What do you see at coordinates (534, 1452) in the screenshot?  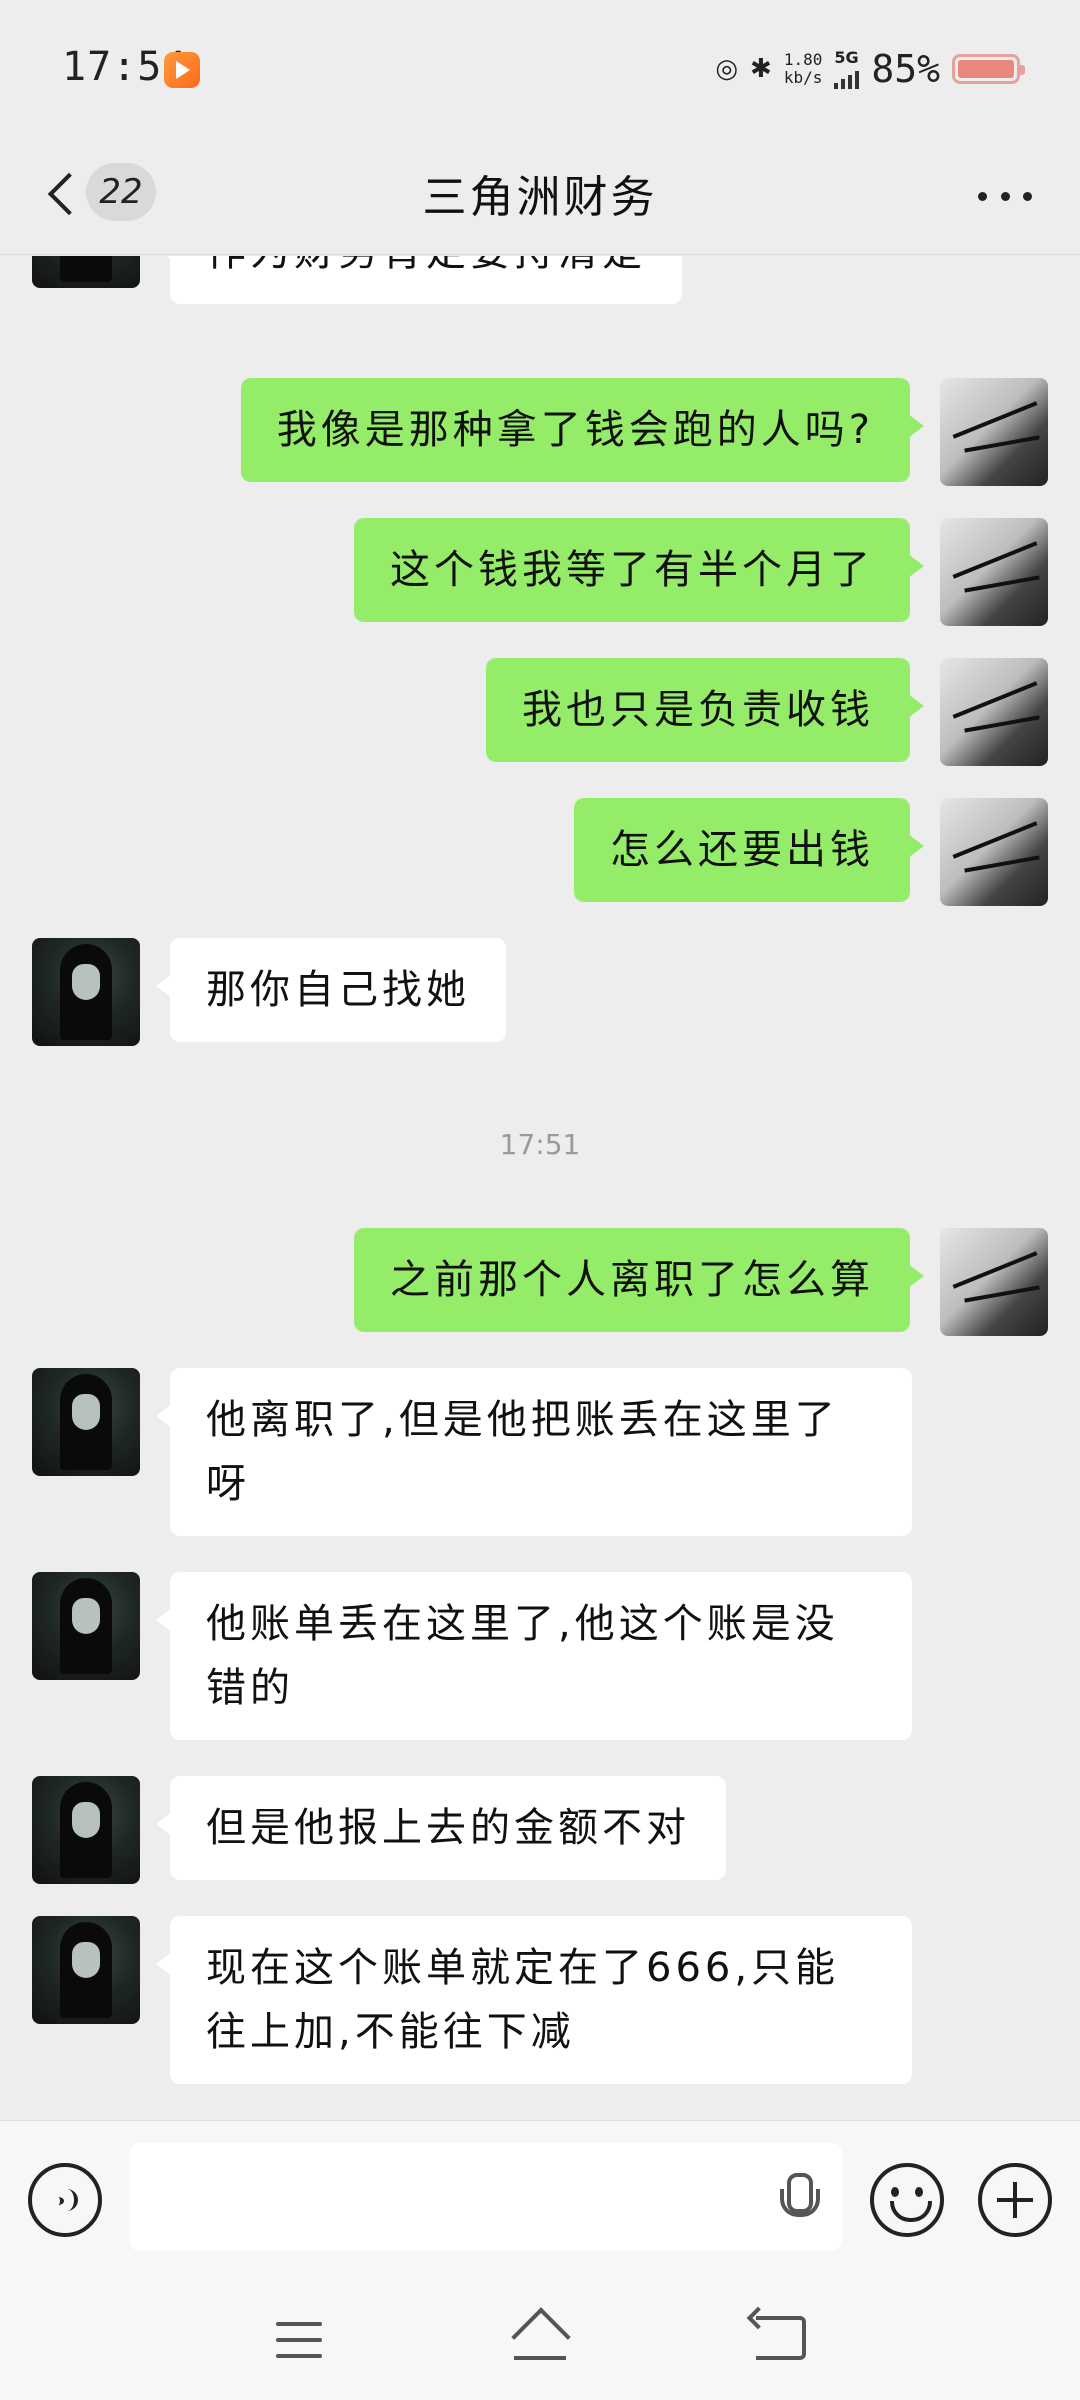 I see `message-bubble-received: 他离职了,但是他把账丢在这里了呀` at bounding box center [534, 1452].